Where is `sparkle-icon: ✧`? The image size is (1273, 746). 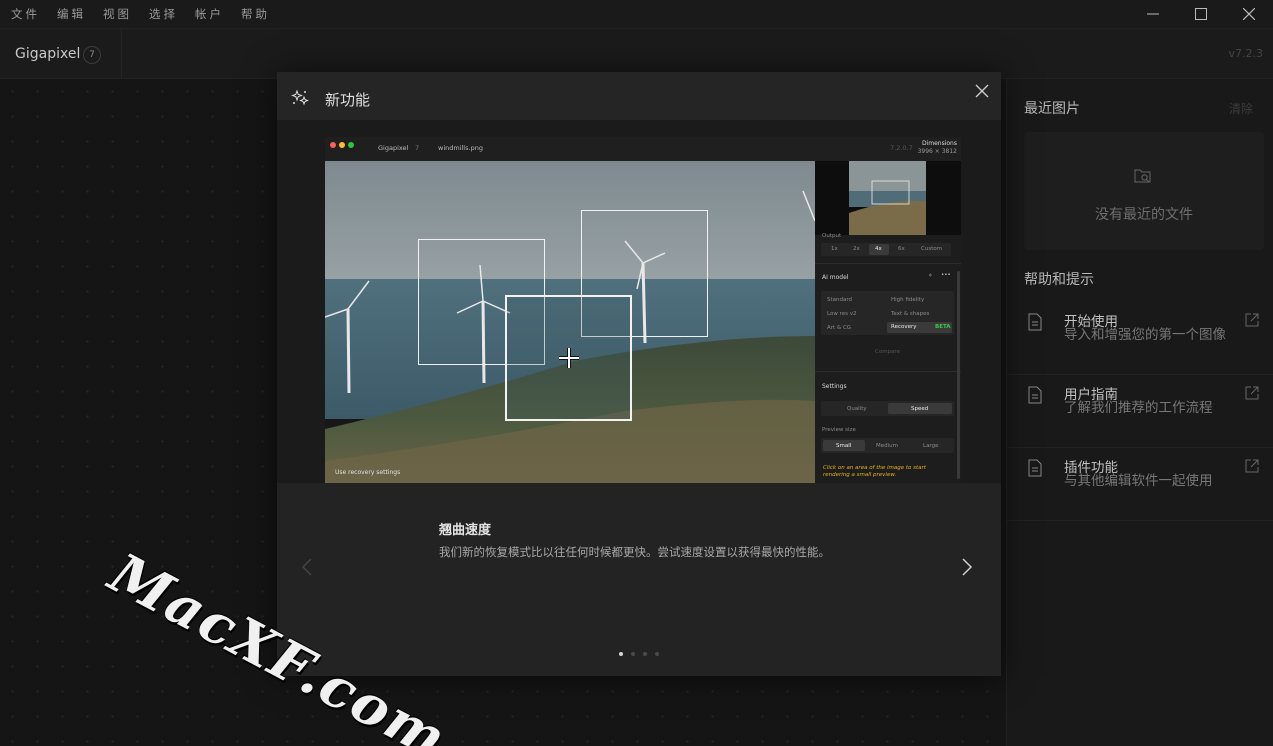 sparkle-icon: ✧ is located at coordinates (930, 276).